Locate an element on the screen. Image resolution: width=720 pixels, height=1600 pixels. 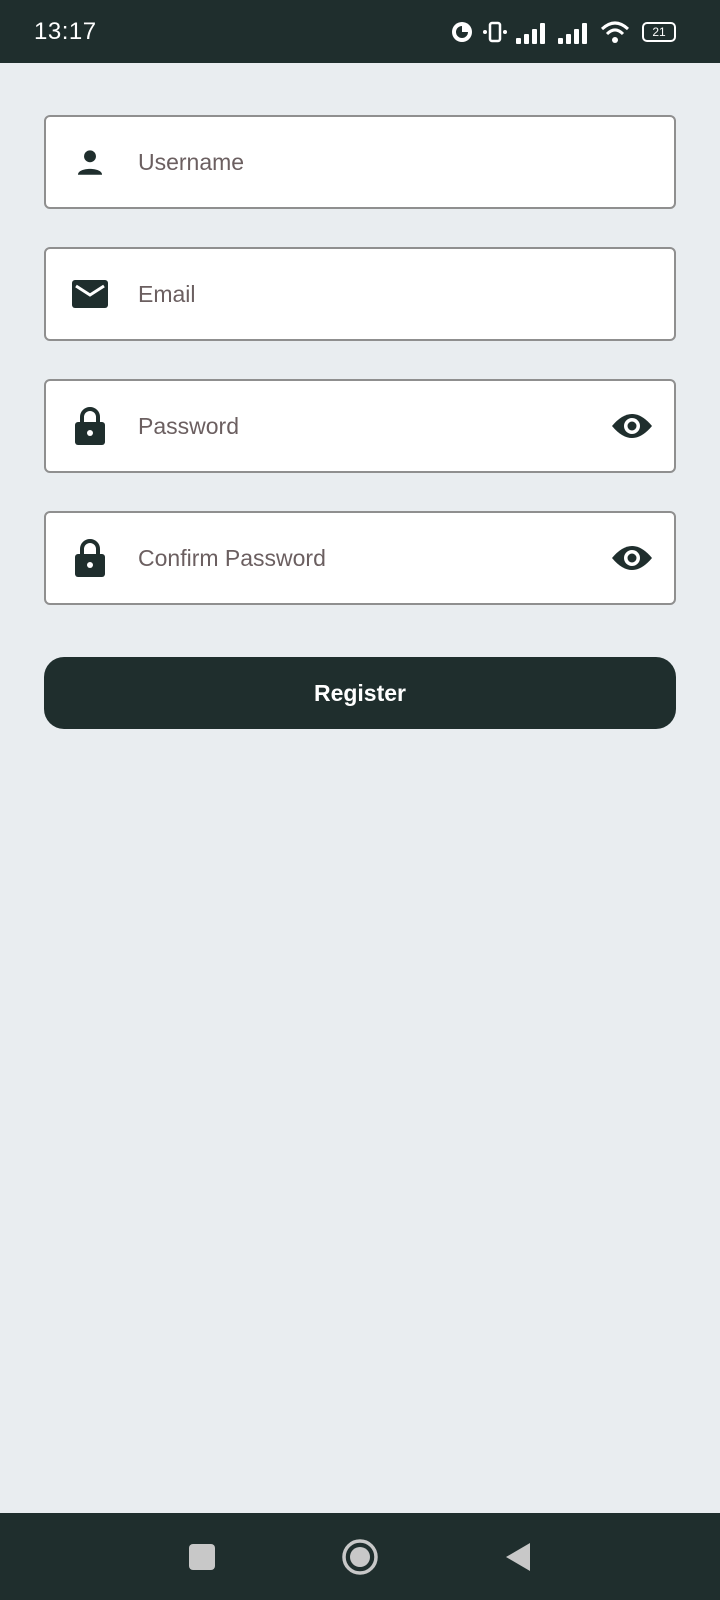
home-circle-icon is located at coordinates (360, 1557).